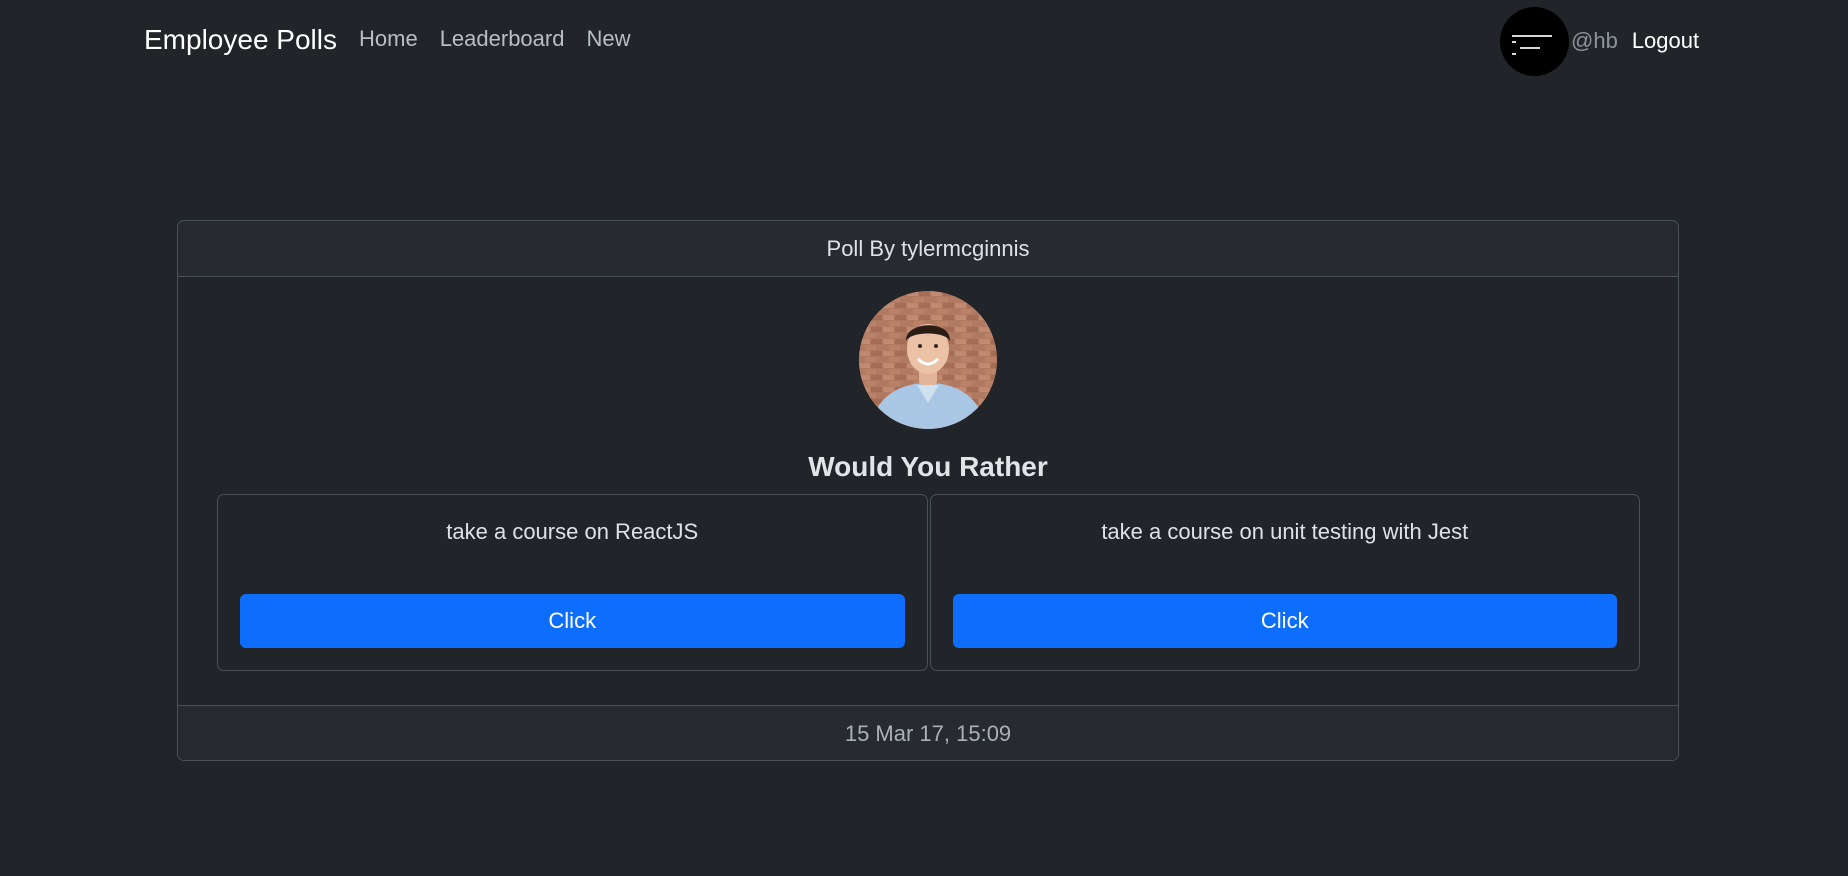 This screenshot has height=876, width=1848. I want to click on option-one-button: Click, so click(572, 621).